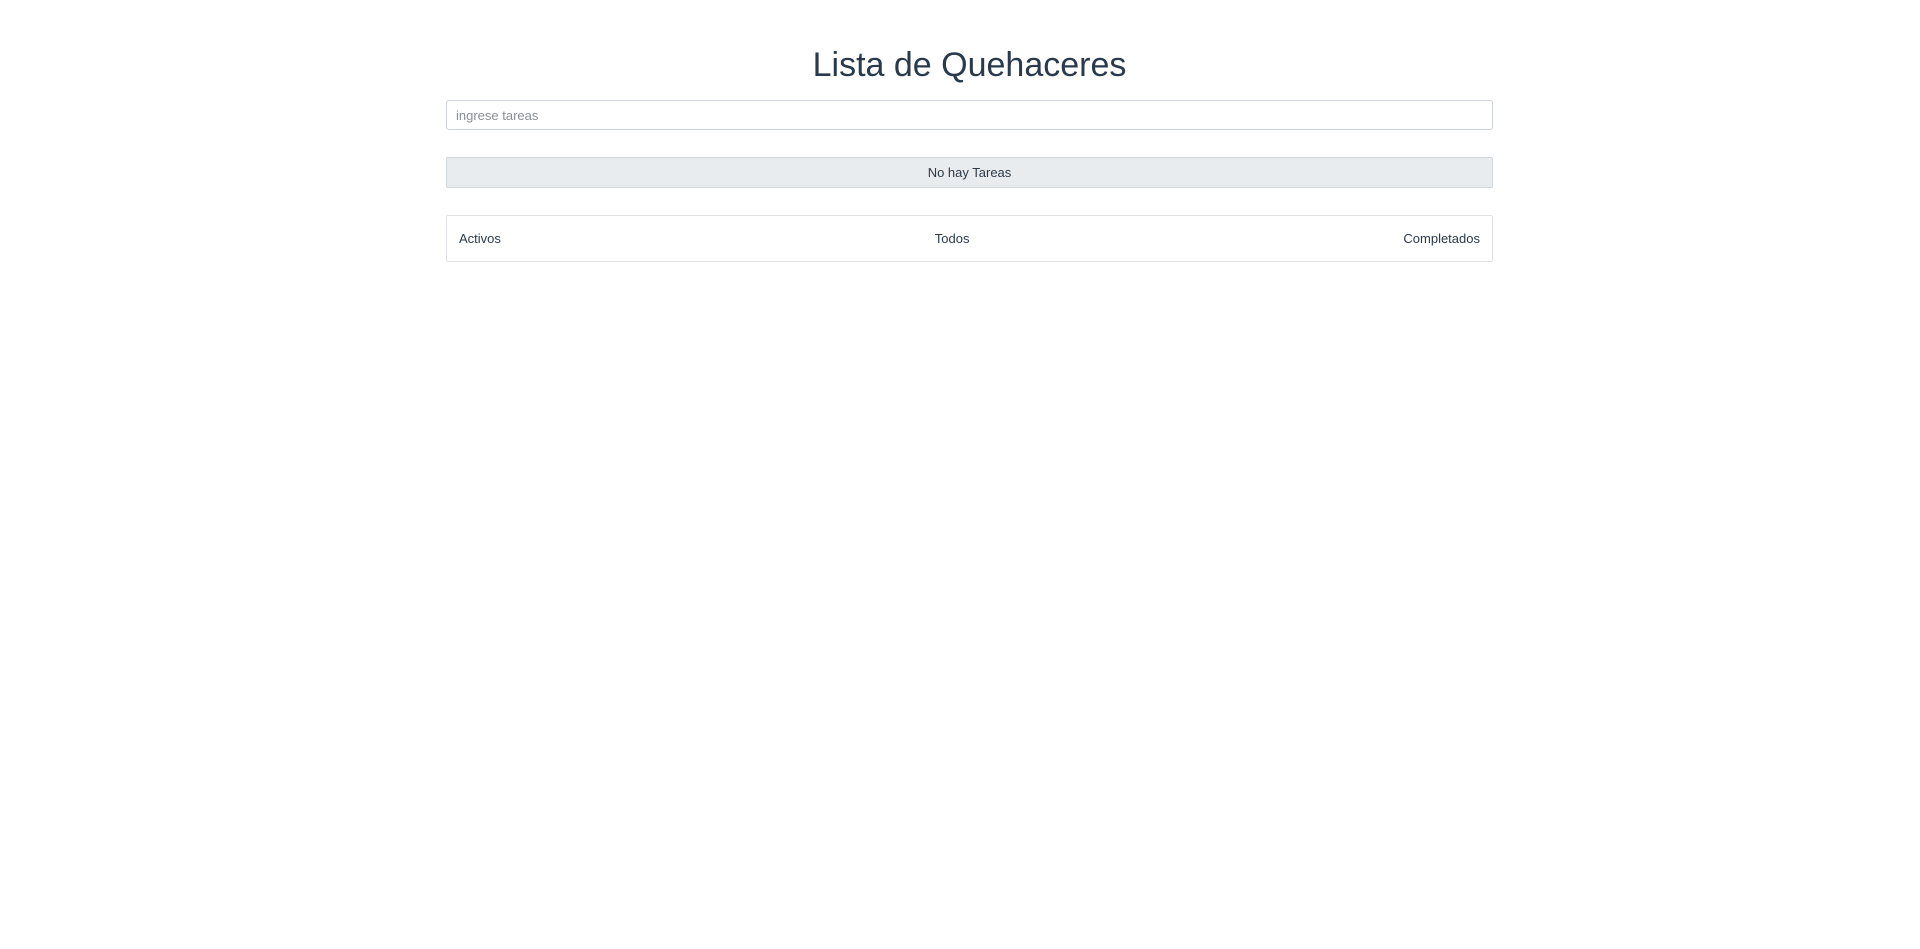 This screenshot has height=949, width=1920. I want to click on page-title: Lista de Quehaceres, so click(969, 65).